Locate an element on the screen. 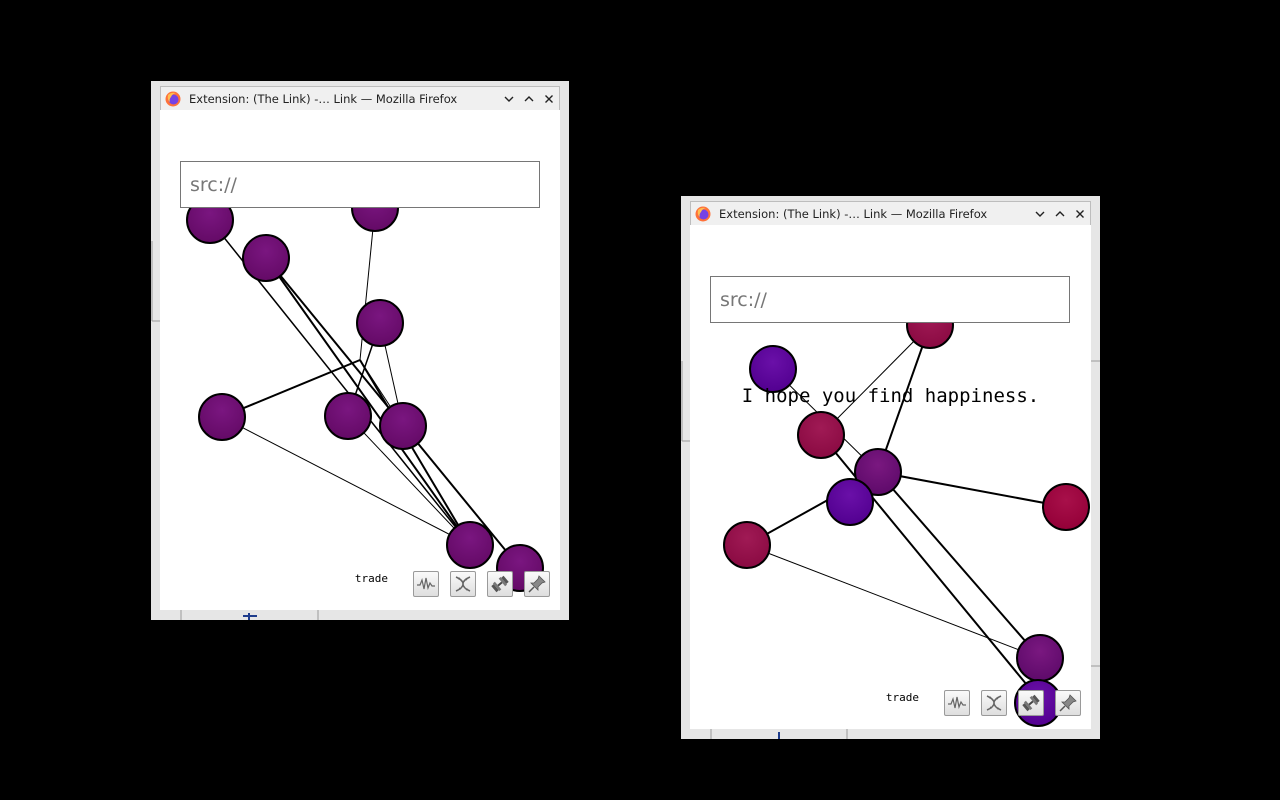  graph-edges is located at coordinates (906, 513).